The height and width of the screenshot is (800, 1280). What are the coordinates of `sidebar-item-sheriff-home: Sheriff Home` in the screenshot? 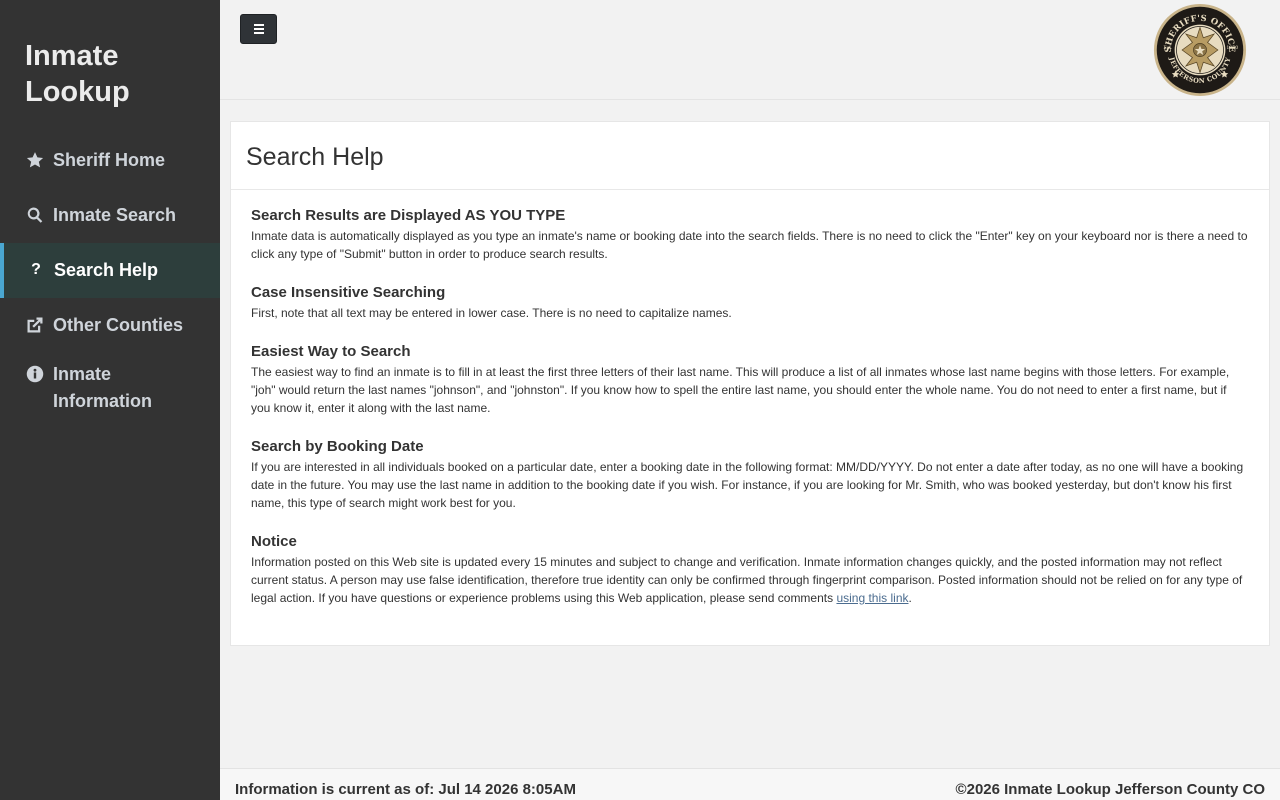 It's located at (110, 160).